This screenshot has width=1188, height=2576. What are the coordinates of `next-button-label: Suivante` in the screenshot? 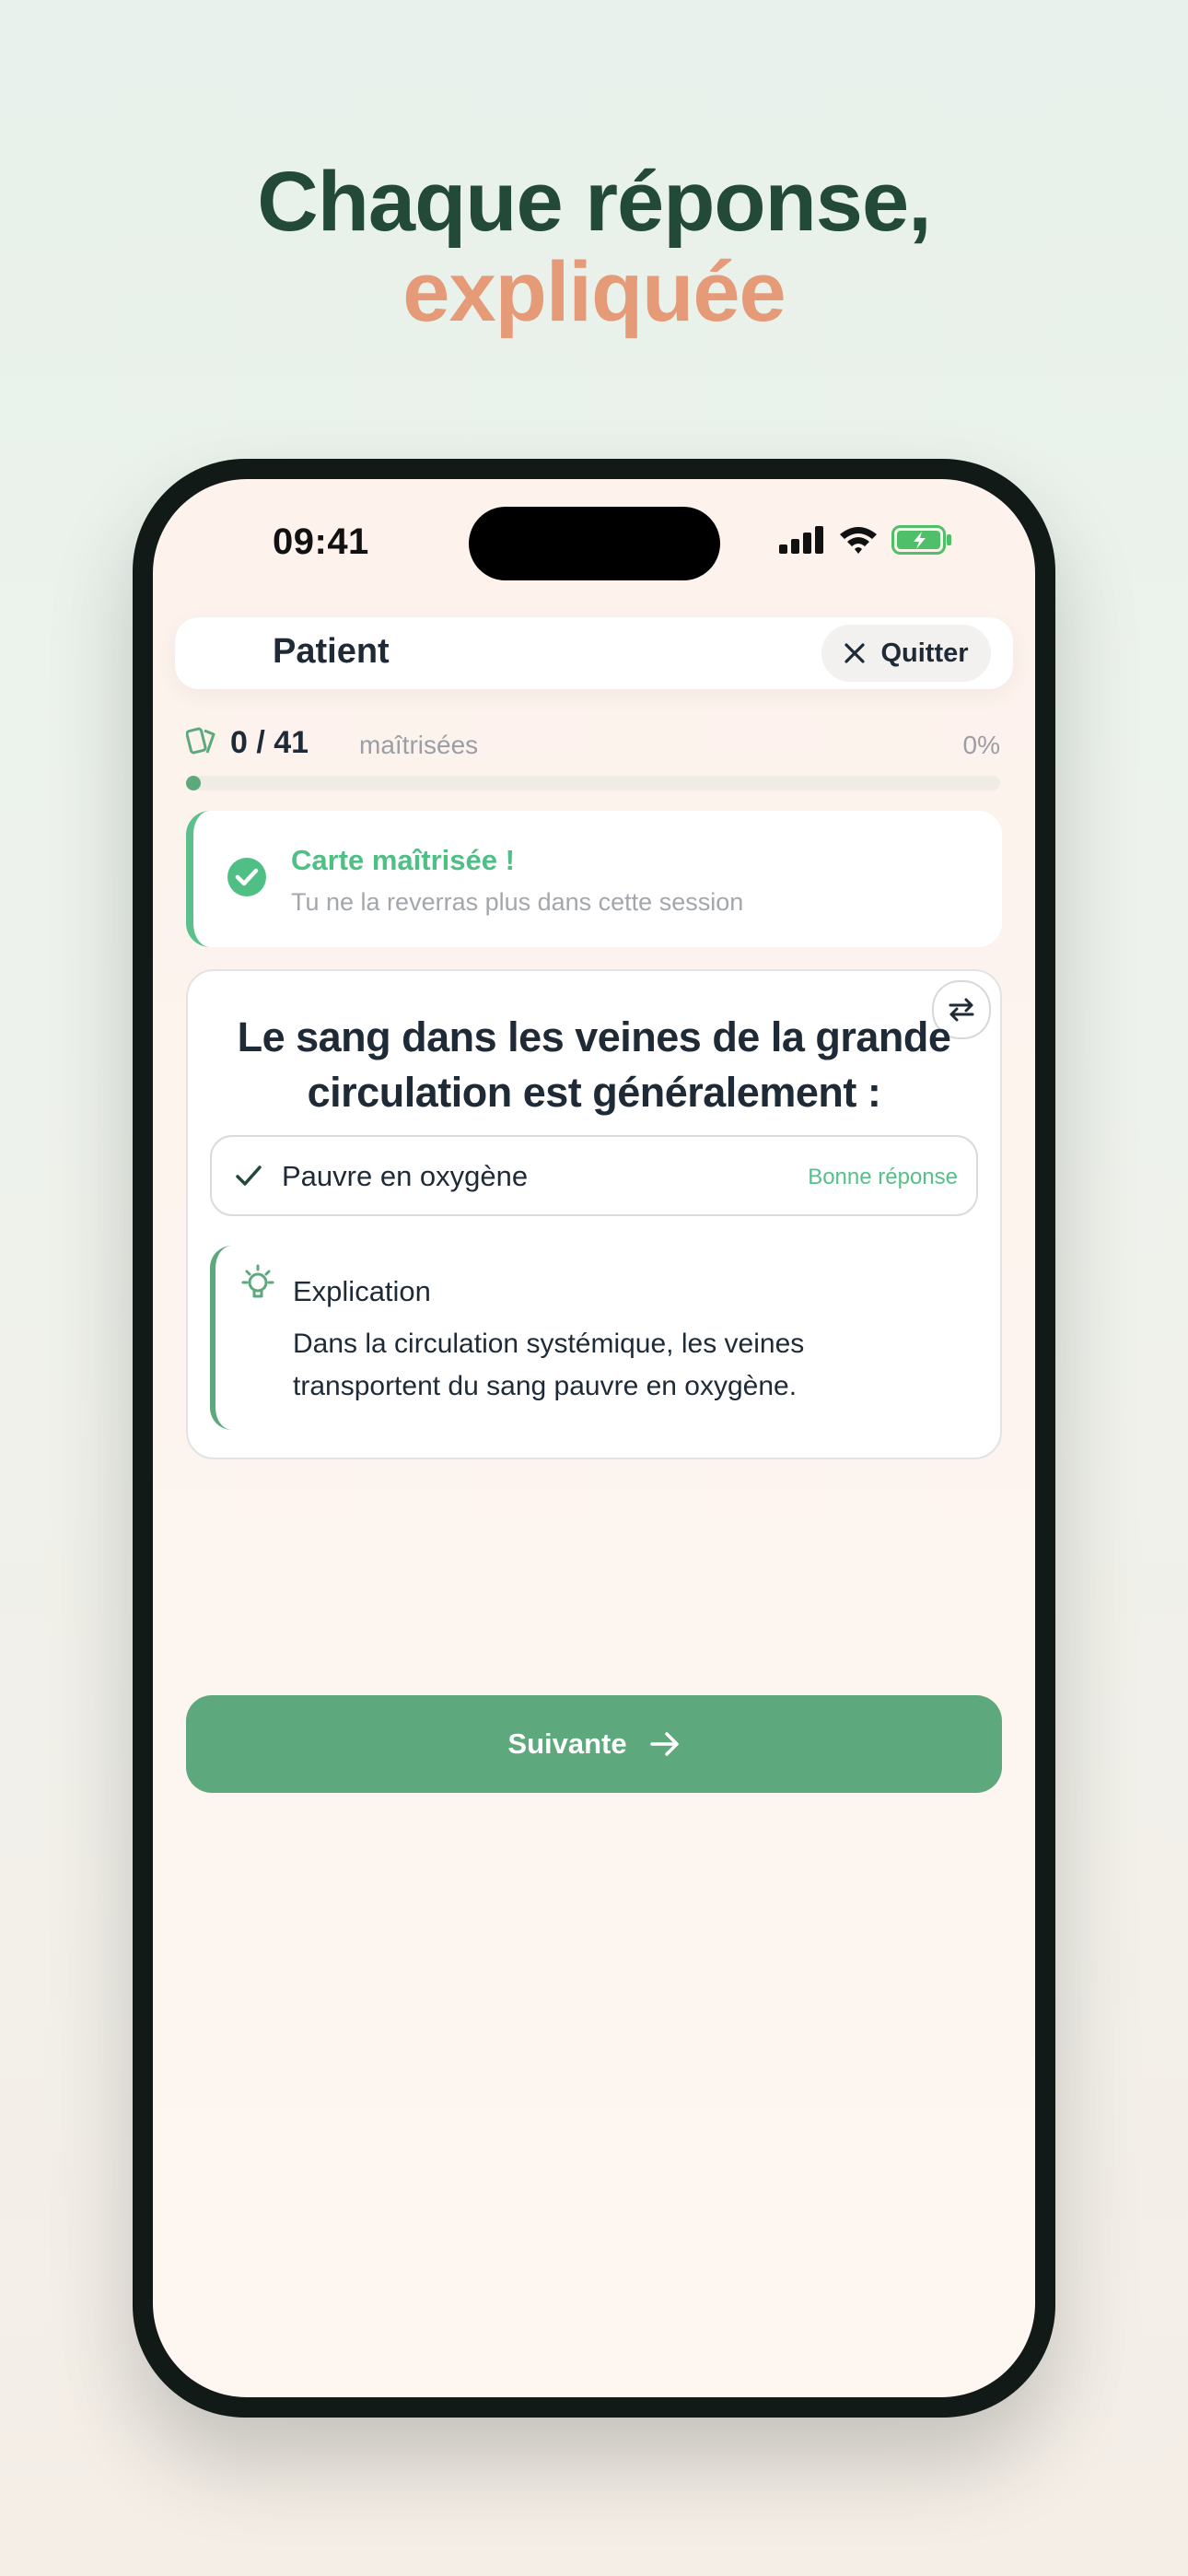 It's located at (567, 1743).